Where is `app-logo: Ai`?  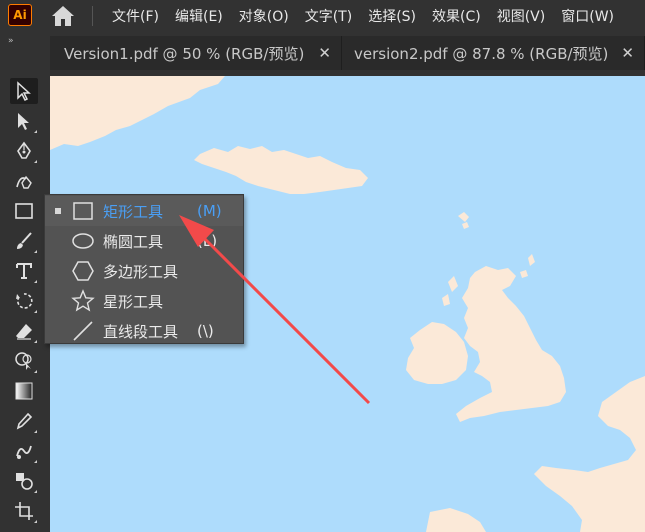 app-logo: Ai is located at coordinates (20, 15).